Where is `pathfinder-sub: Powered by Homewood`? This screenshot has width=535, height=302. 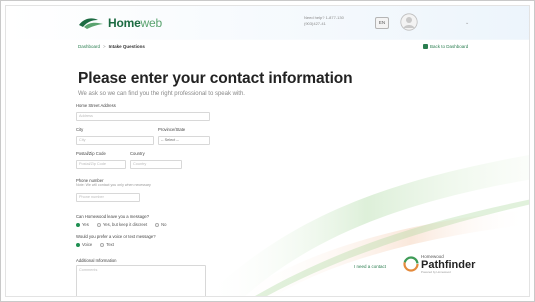 pathfinder-sub: Powered by Homewood is located at coordinates (436, 271).